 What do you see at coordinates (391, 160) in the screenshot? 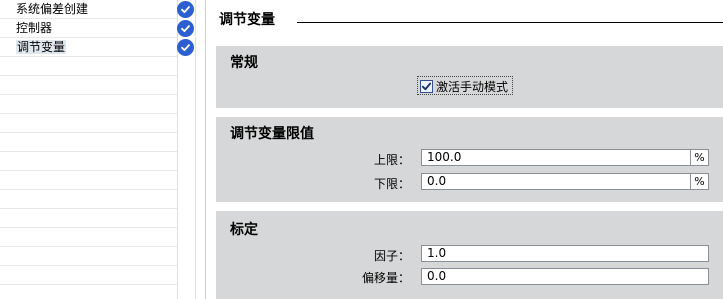
I see `upper-limit-label: 上限：` at bounding box center [391, 160].